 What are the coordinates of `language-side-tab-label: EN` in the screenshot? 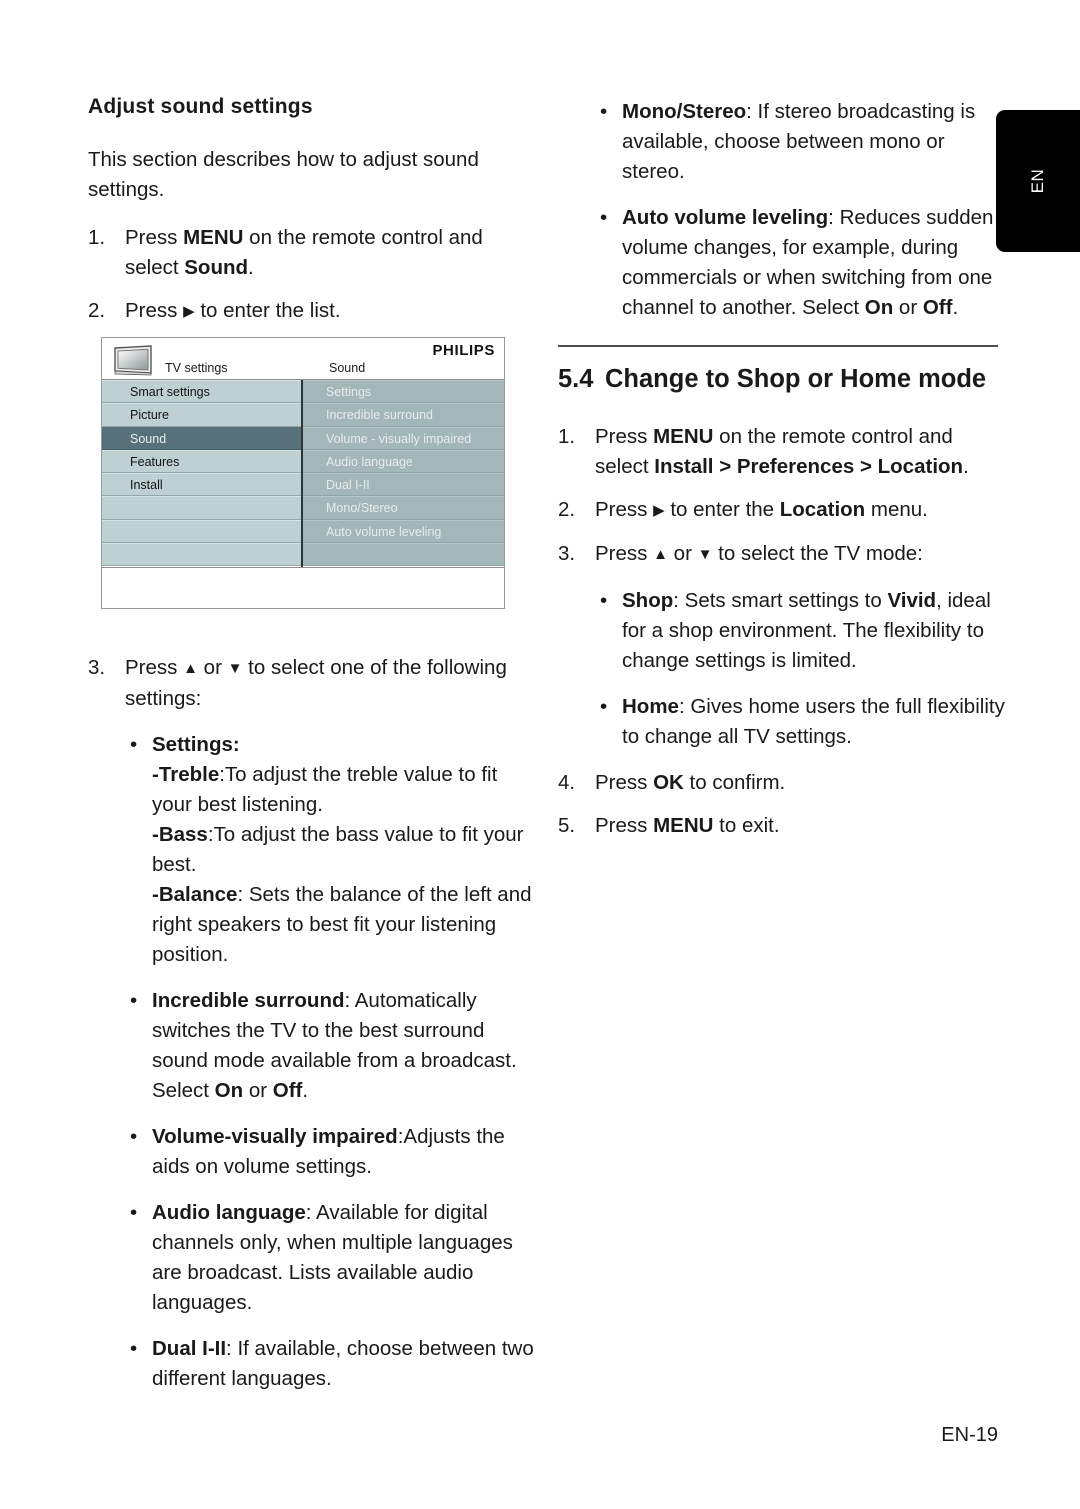 It's located at (1037, 181).